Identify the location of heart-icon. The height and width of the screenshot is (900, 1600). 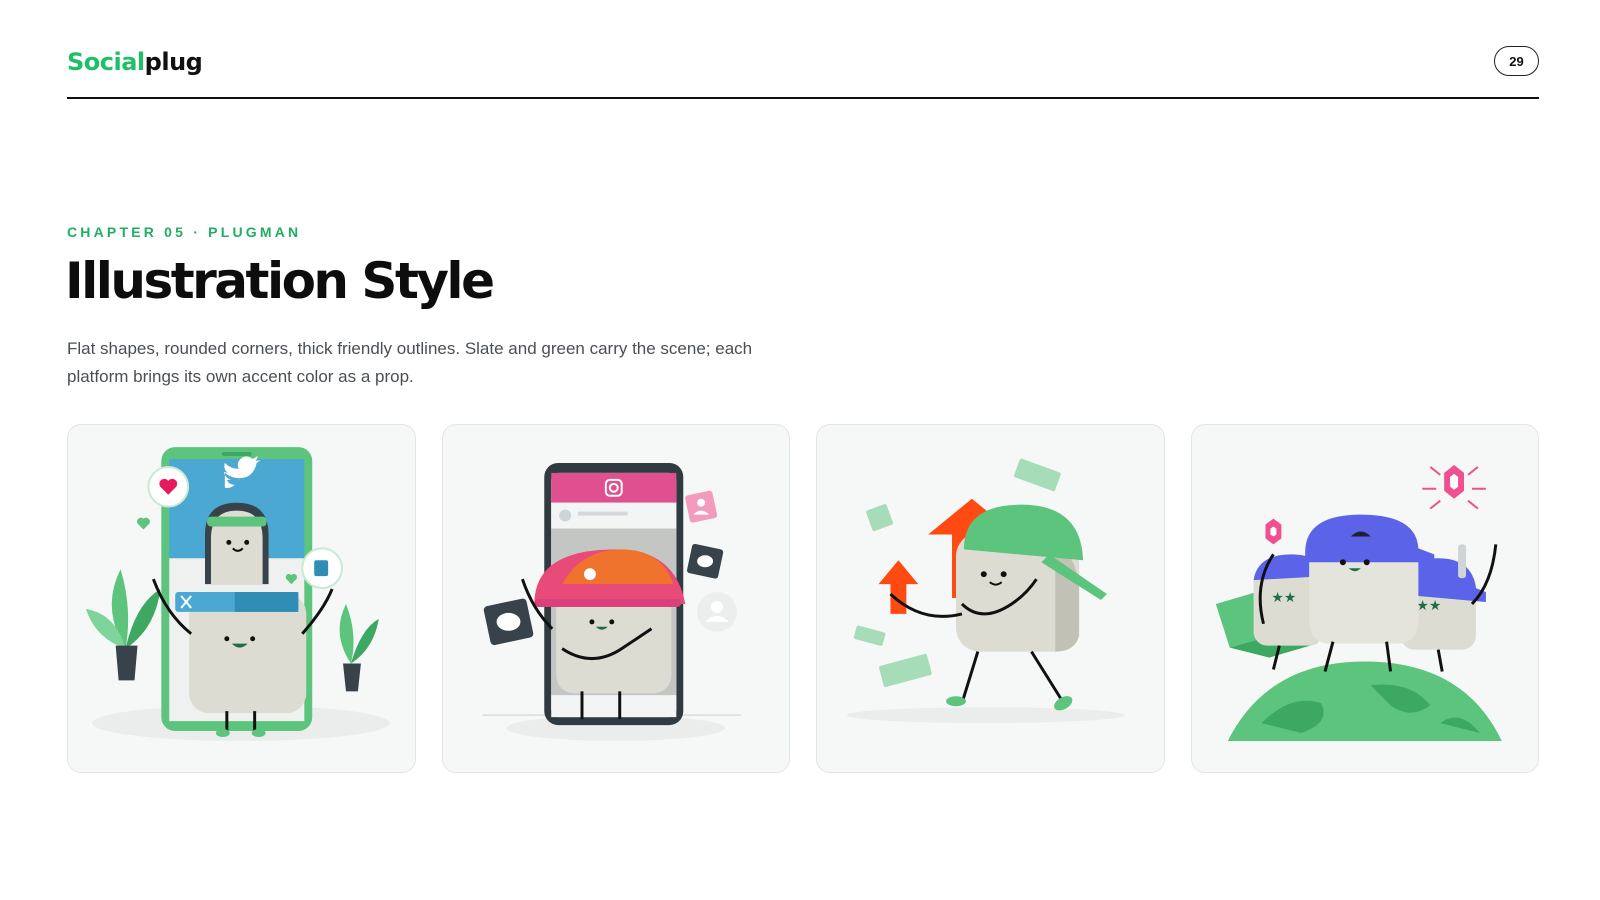
(168, 486).